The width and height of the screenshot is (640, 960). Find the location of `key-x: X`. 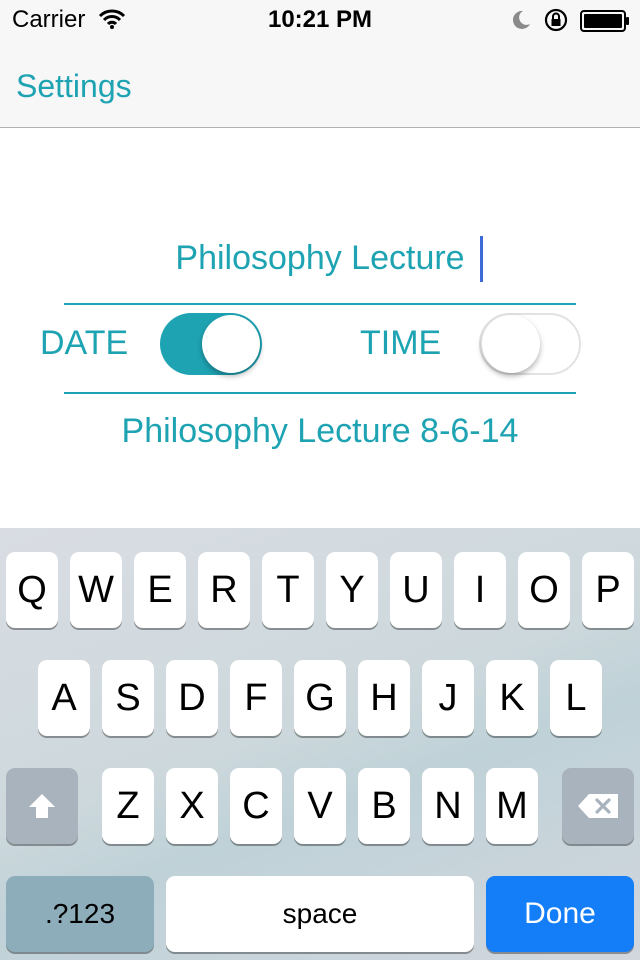

key-x: X is located at coordinates (192, 806).